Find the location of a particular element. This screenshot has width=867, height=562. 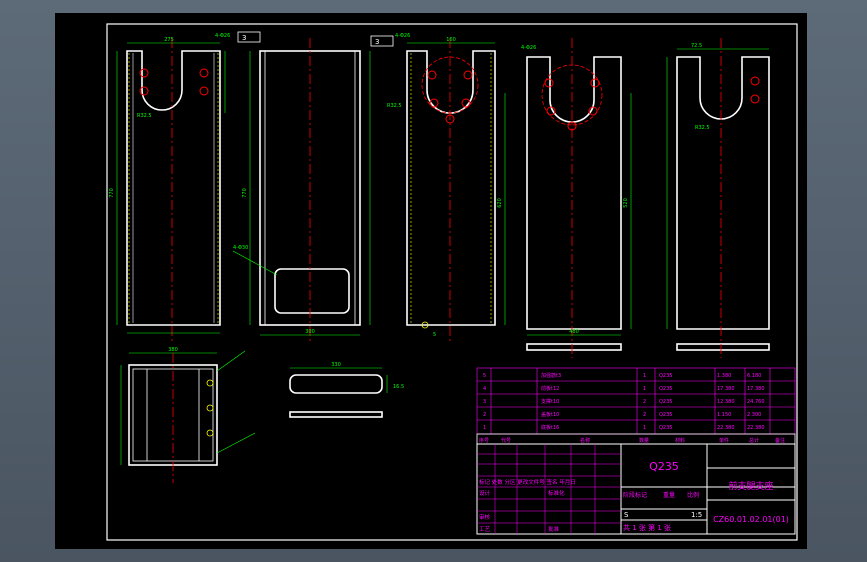

svg-text: 数量 is located at coordinates (644, 440).